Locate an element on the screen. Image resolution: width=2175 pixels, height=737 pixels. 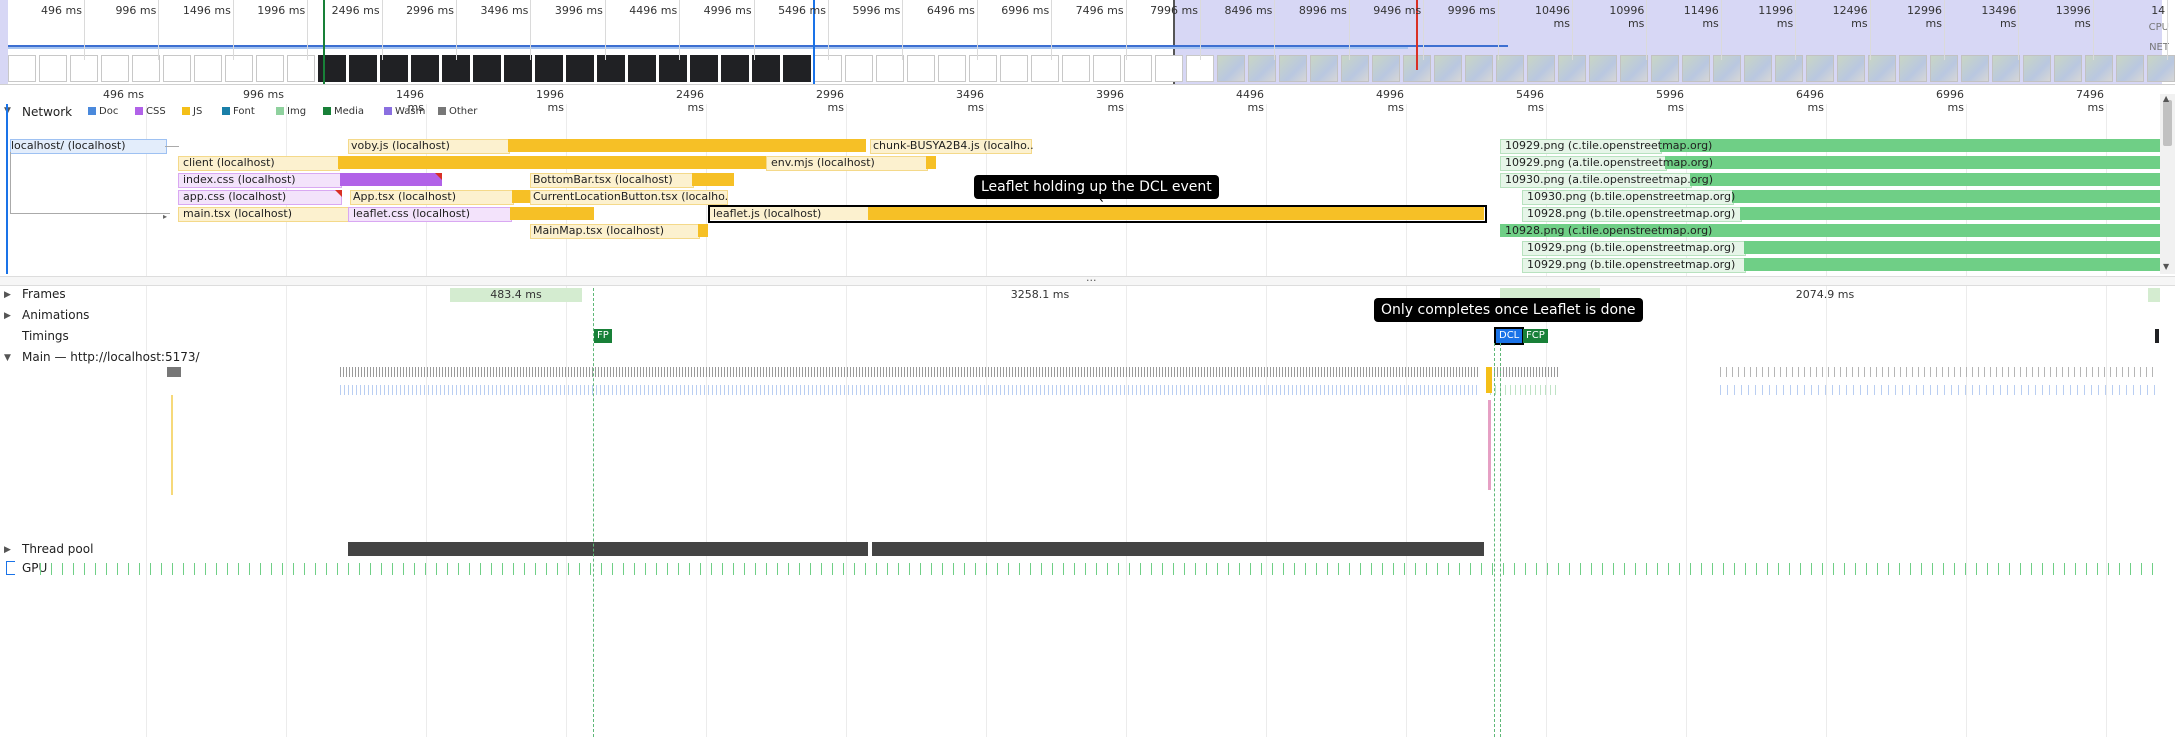
threadpool-activity is located at coordinates (1178, 549).